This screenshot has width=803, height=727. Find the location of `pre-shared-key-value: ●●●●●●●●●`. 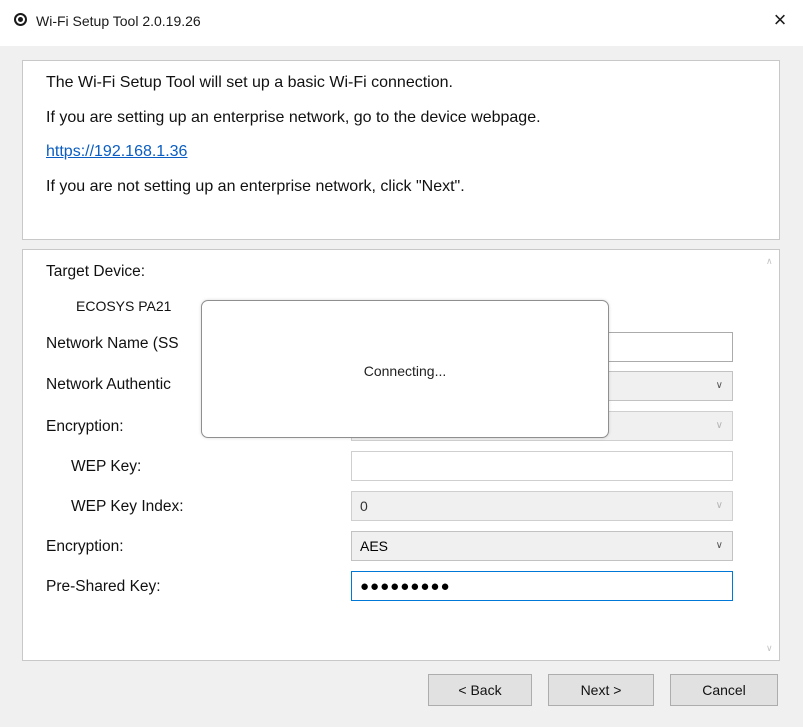

pre-shared-key-value: ●●●●●●●●● is located at coordinates (405, 586).